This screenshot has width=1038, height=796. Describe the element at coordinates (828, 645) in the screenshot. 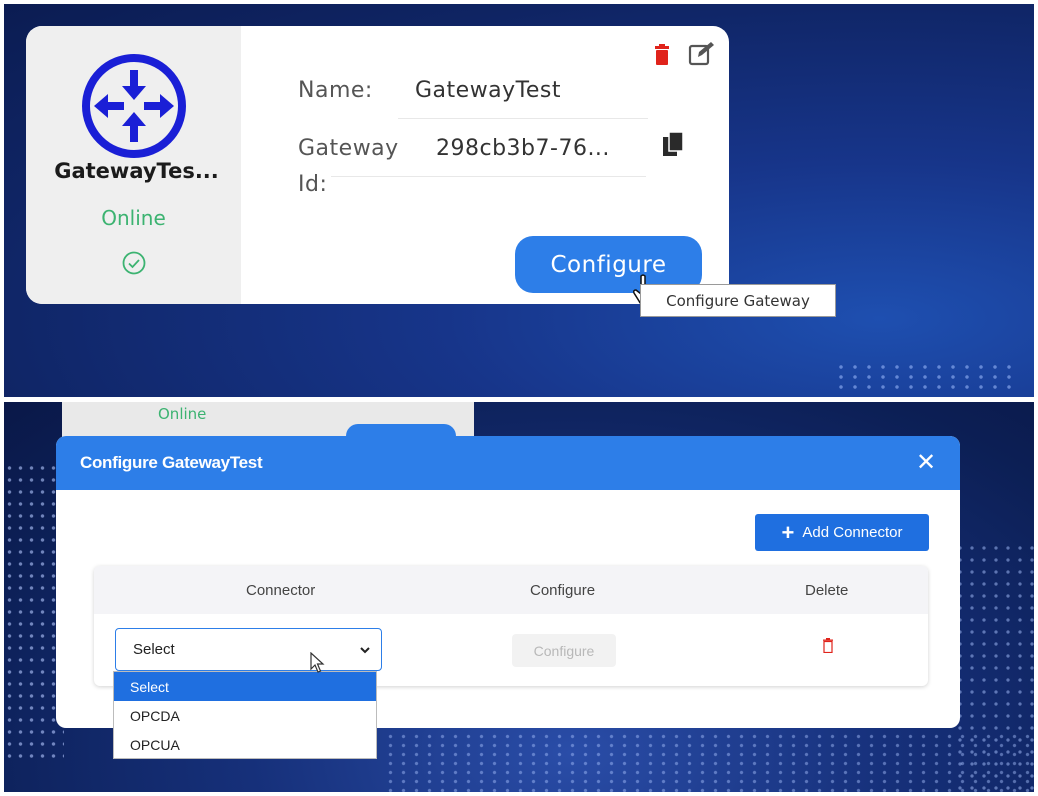

I see `trash-icon` at that location.